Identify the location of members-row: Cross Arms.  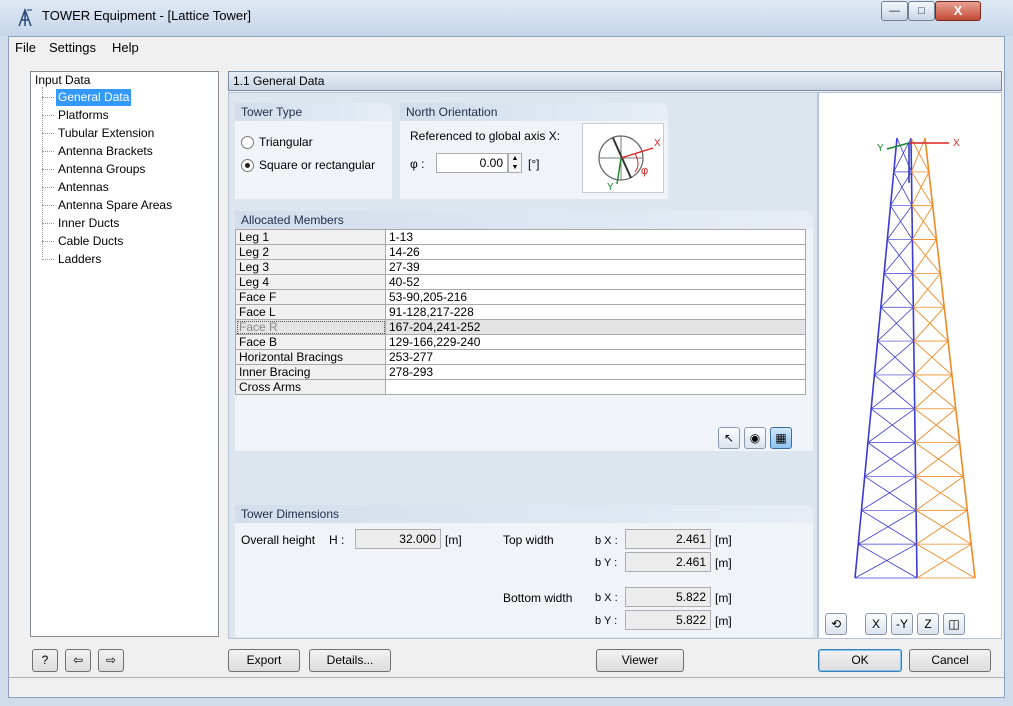
(520, 387).